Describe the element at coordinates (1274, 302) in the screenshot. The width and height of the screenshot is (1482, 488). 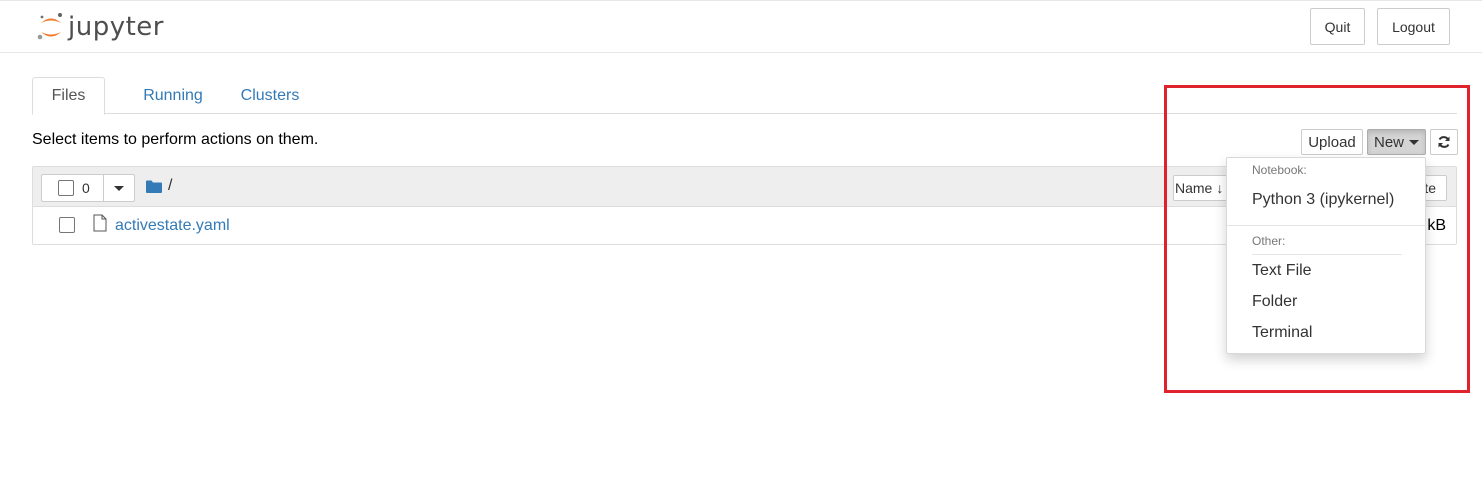
I see `menu-item-folder: Folder` at that location.